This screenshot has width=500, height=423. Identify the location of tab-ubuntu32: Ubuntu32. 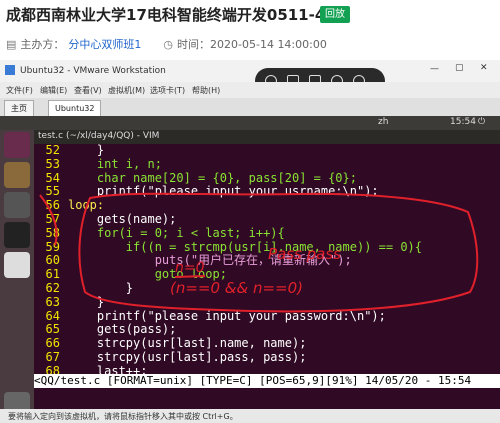
(75, 108).